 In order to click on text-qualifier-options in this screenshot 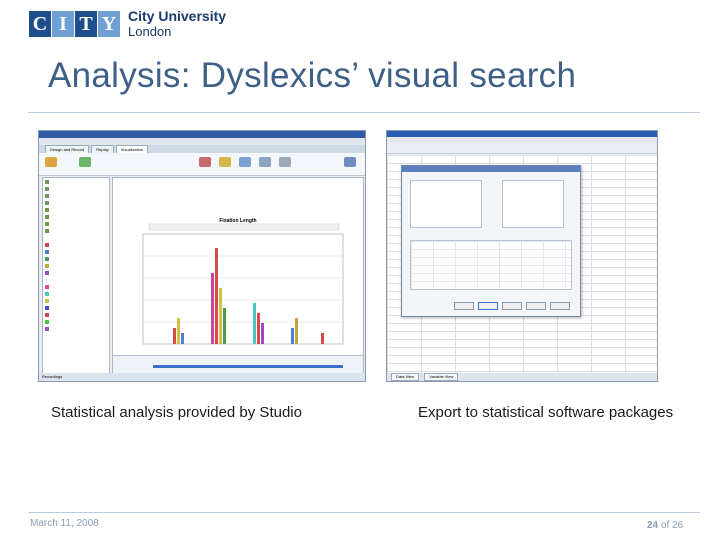, I will do `click(533, 204)`.